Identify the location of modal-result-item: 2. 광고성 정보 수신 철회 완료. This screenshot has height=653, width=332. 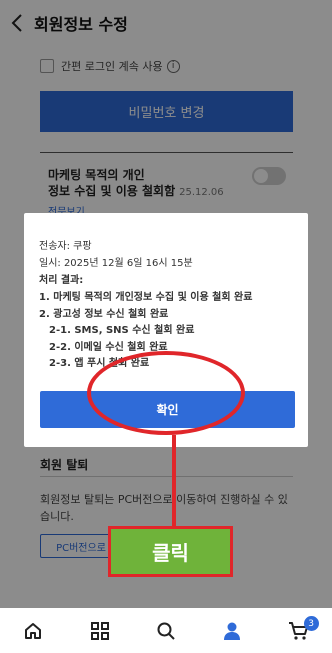
(104, 314).